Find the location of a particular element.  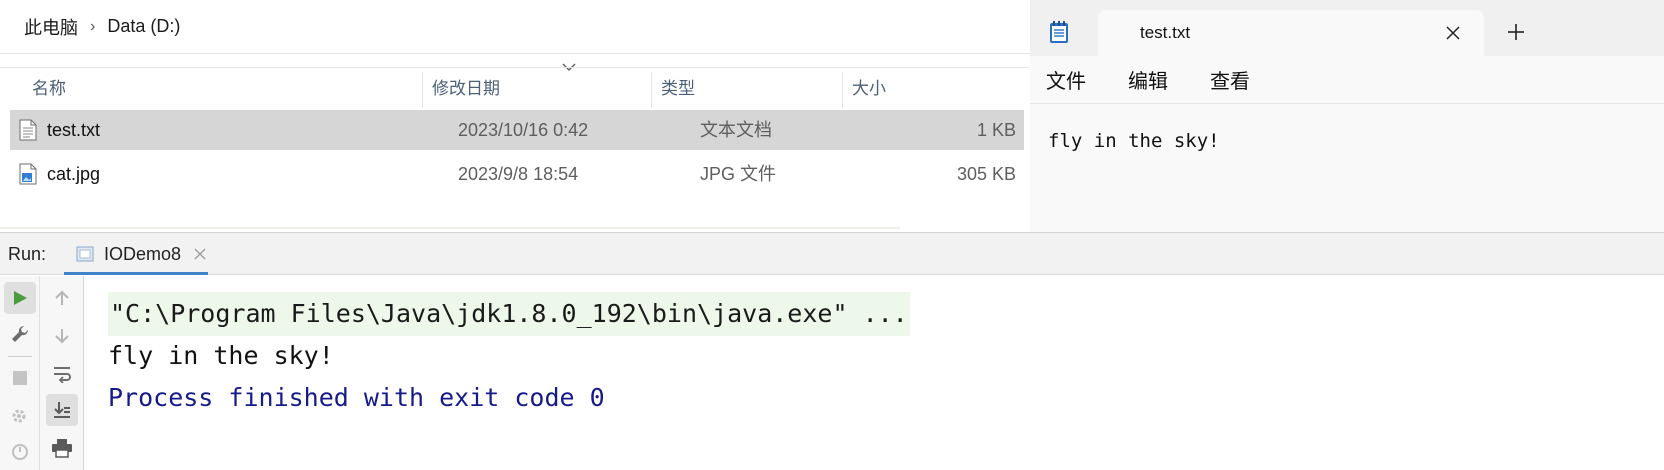

stop-button is located at coordinates (20, 378).